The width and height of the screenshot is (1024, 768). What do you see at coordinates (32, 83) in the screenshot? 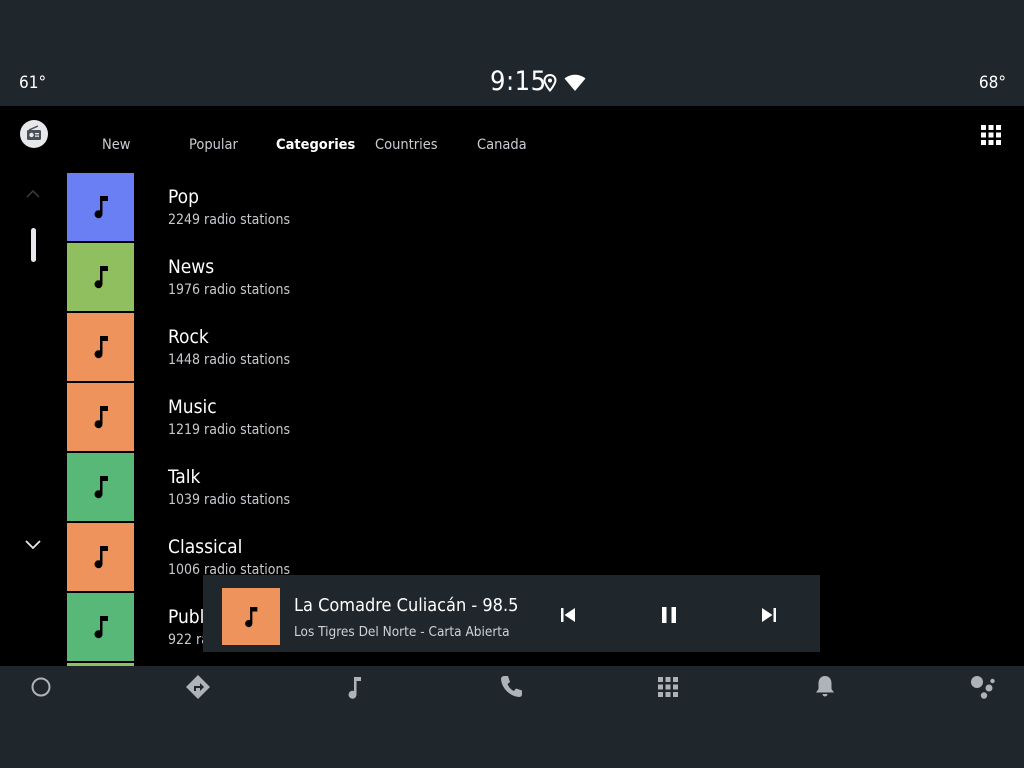
I see `temperature-left: 61°` at bounding box center [32, 83].